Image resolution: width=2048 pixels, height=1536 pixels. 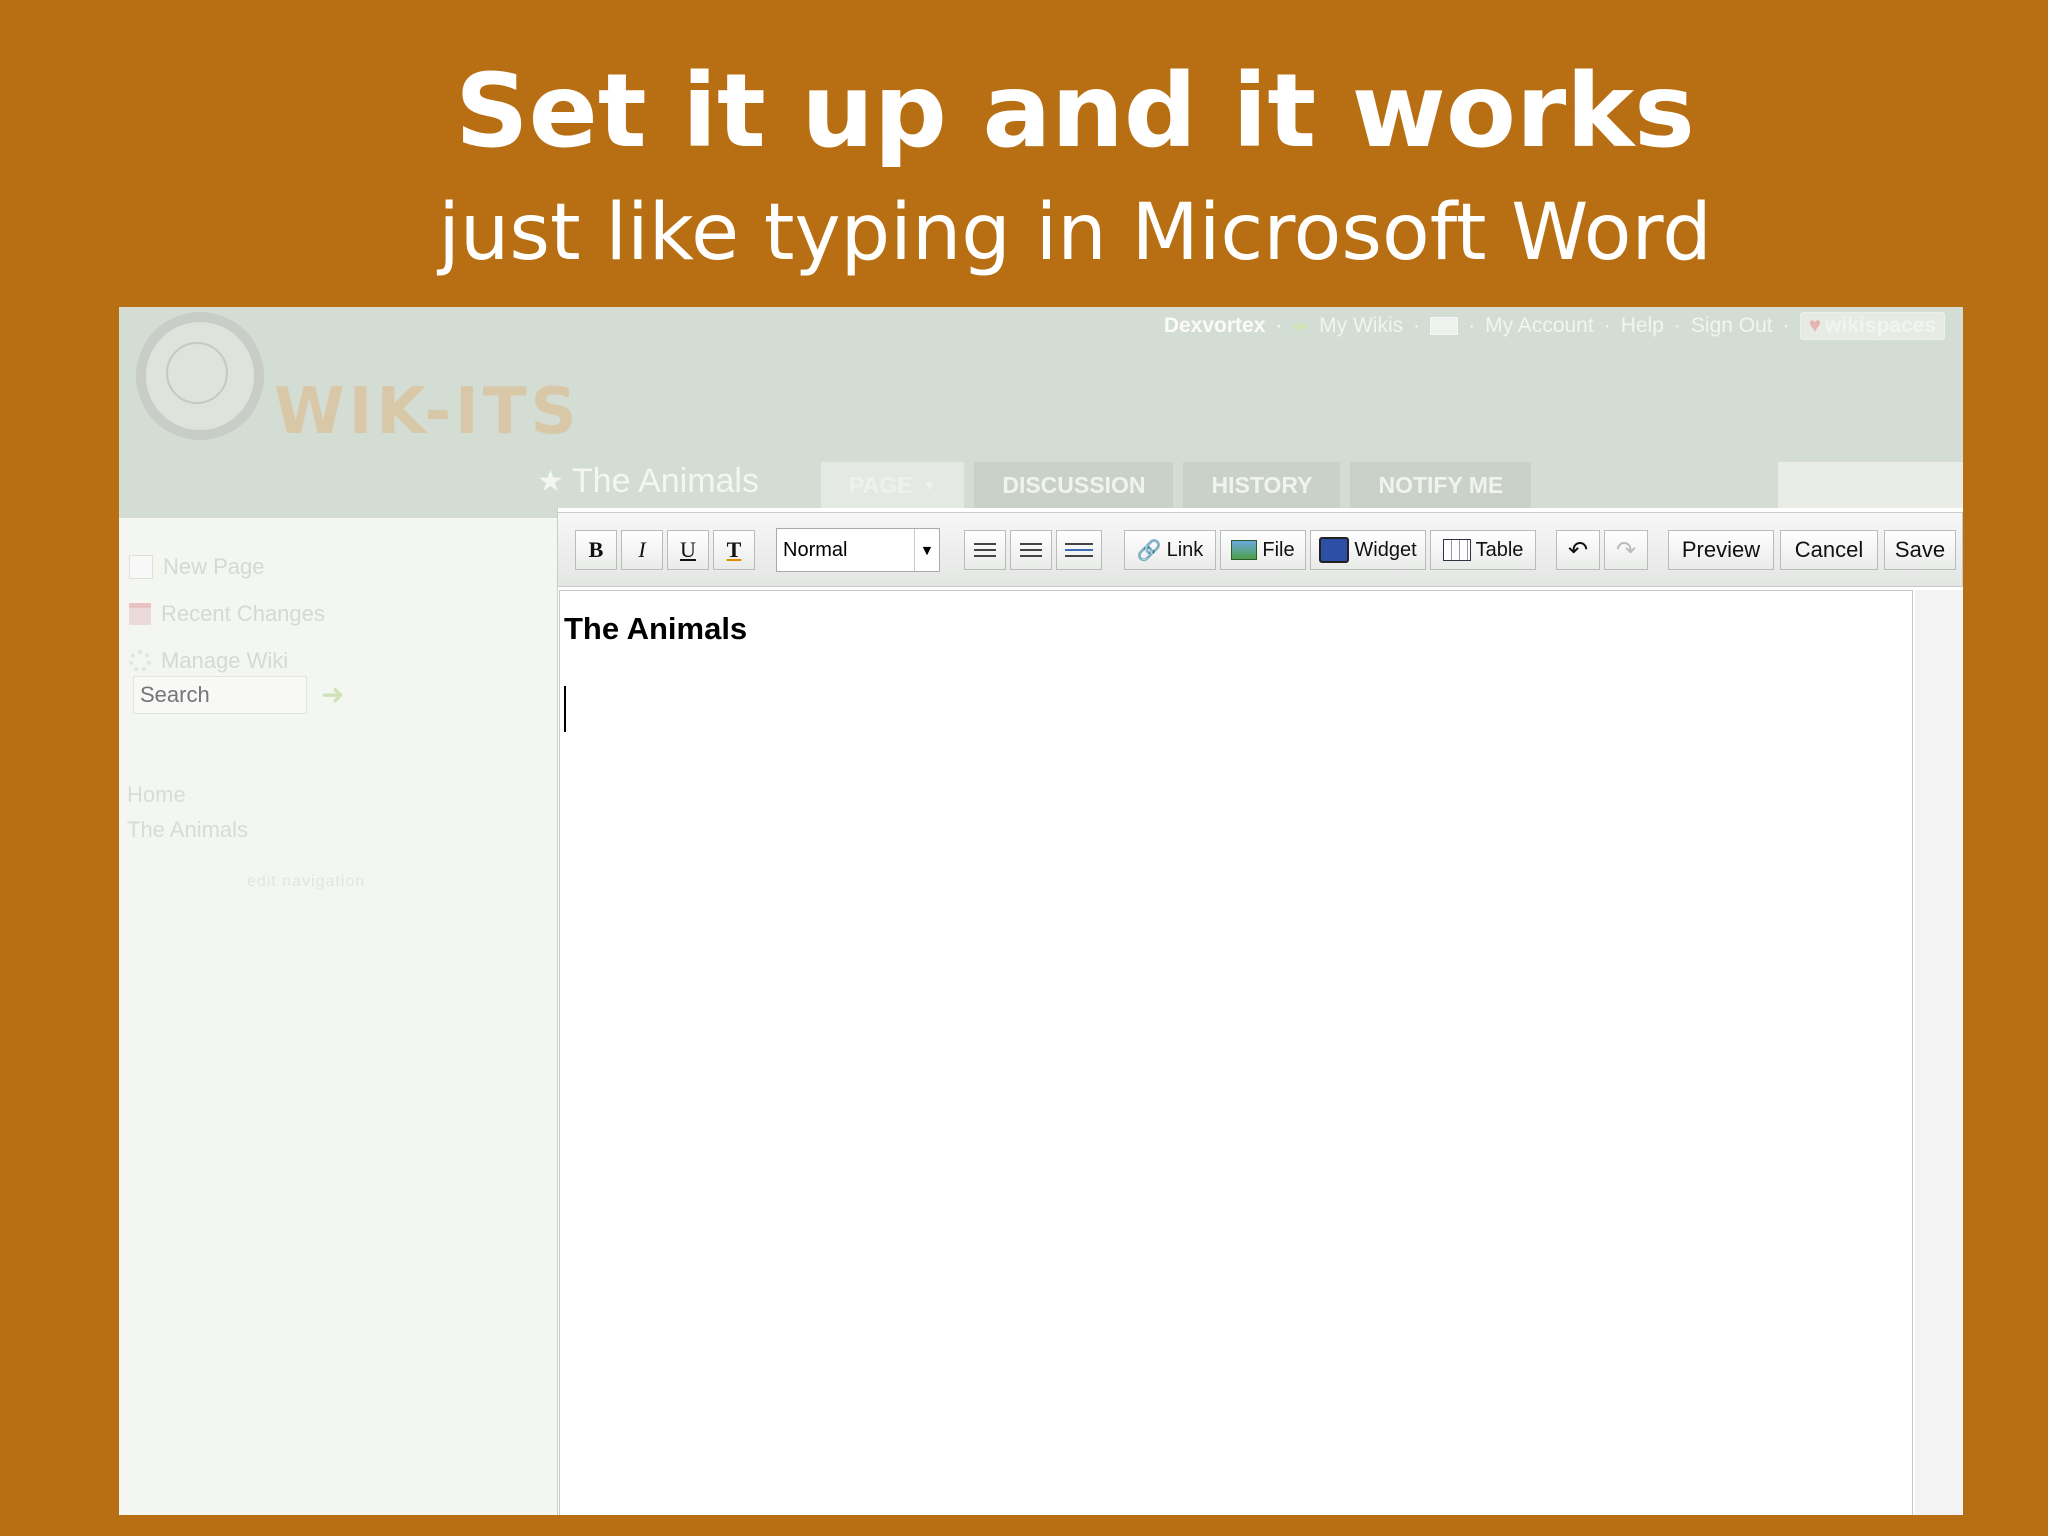 What do you see at coordinates (1441, 485) in the screenshot?
I see `tab-notify-me: NOTIFY ME` at bounding box center [1441, 485].